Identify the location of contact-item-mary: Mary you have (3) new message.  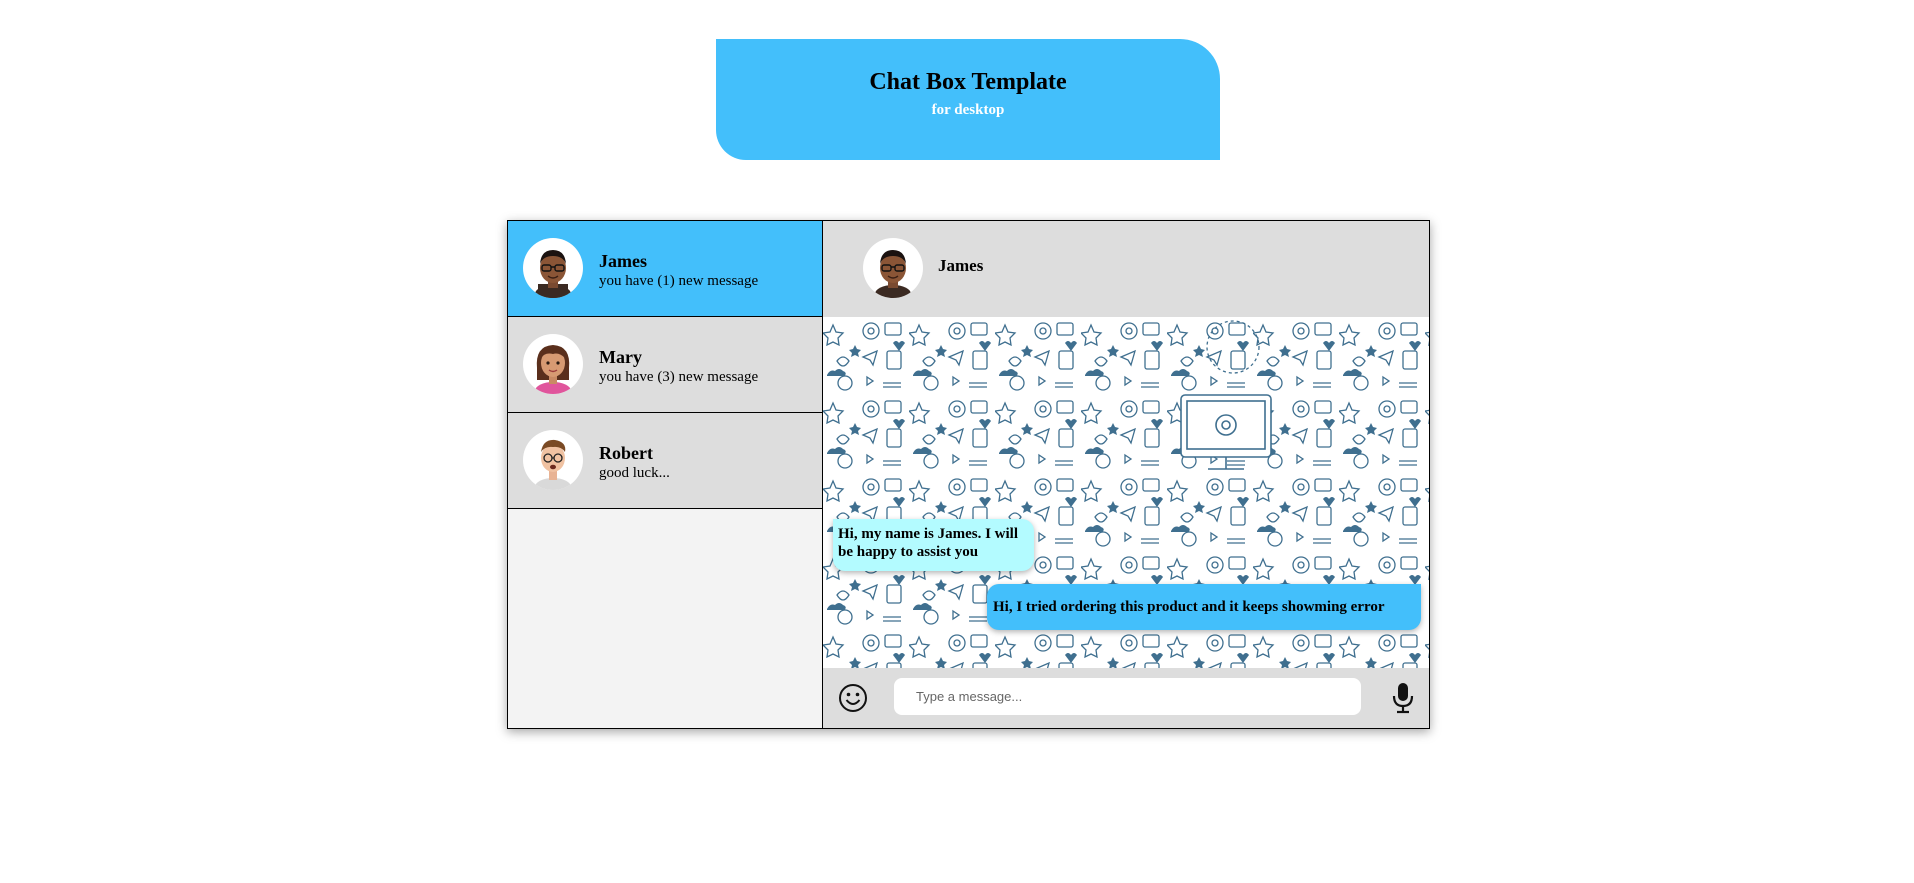
(665, 365).